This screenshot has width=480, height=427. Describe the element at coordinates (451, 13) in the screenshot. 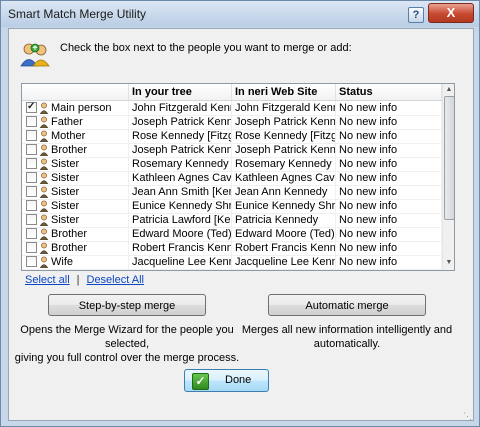

I see `close-button: X` at that location.